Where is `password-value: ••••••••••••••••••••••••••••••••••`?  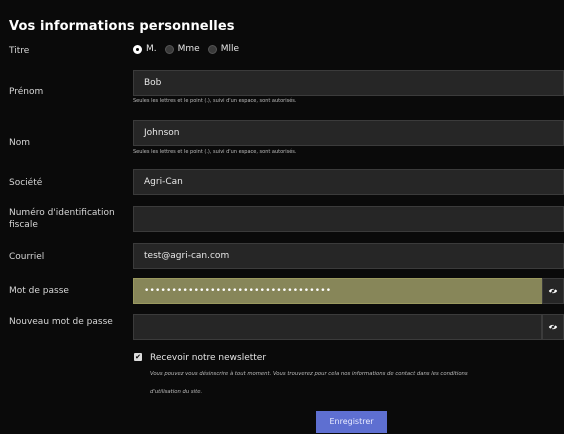 password-value: •••••••••••••••••••••••••••••••••• is located at coordinates (238, 291).